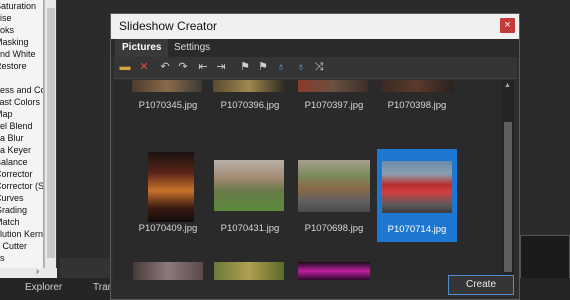 The height and width of the screenshot is (300, 570). I want to click on effect-item: and White, so click(21, 54).